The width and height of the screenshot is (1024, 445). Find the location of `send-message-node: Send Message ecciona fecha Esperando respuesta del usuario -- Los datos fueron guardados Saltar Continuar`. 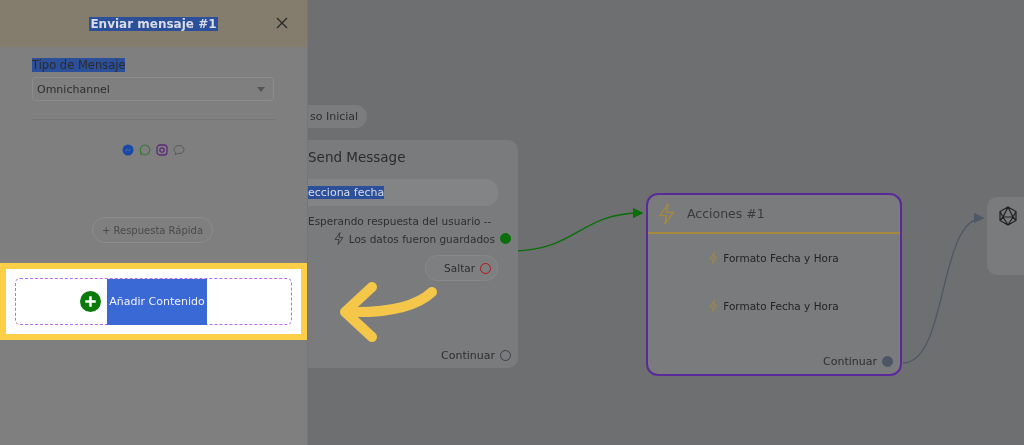

send-message-node: Send Message ecciona fecha Esperando respuesta del usuario -- Los datos fueron guardados Saltar Continuar is located at coordinates (413, 254).